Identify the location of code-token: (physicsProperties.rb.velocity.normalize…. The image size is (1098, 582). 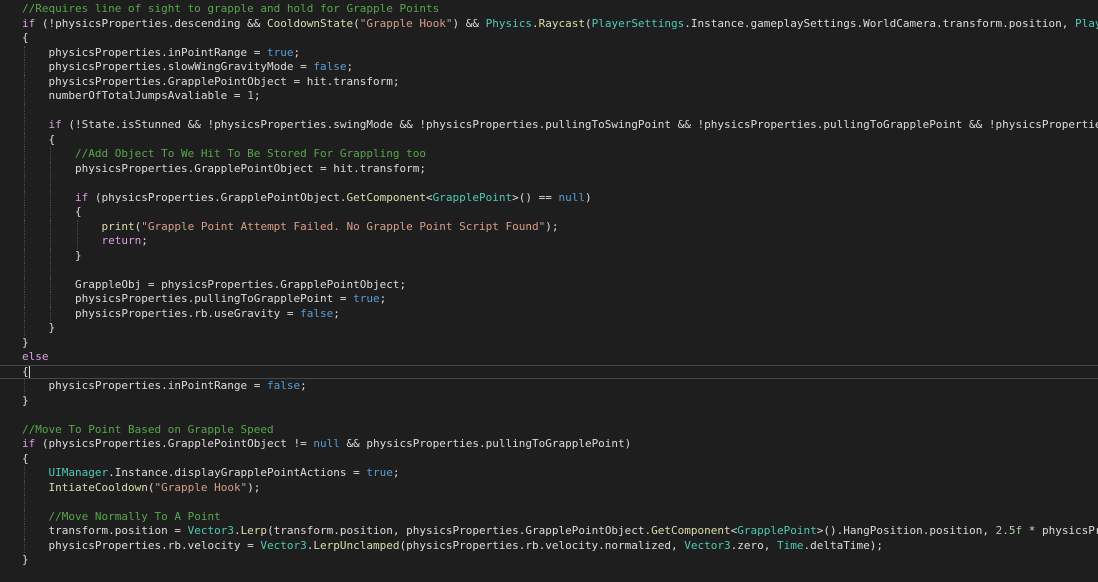
(542, 545).